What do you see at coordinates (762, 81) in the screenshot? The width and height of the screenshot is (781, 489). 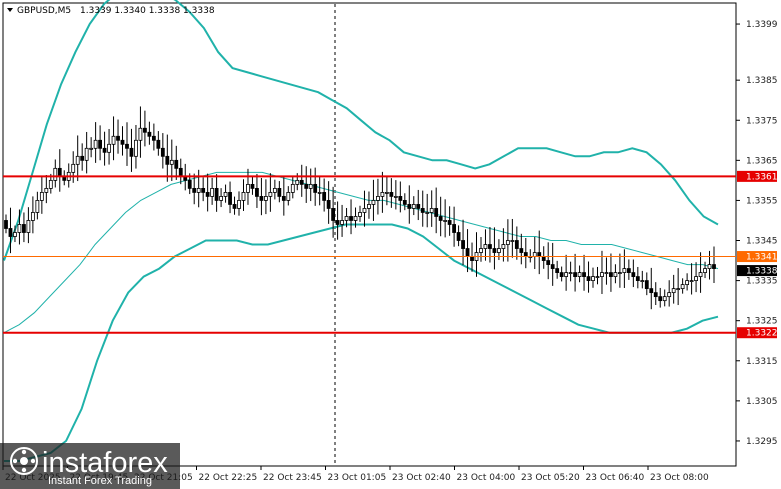 I see `price-tick-label: 1.3385` at bounding box center [762, 81].